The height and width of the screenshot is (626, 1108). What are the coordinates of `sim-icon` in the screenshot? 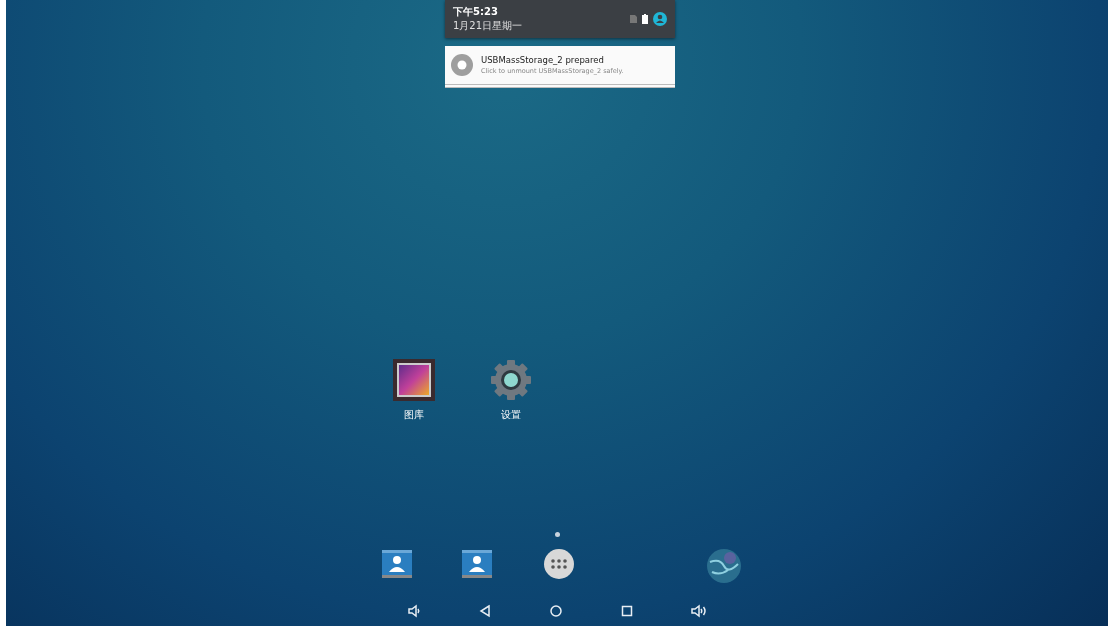 It's located at (633, 19).